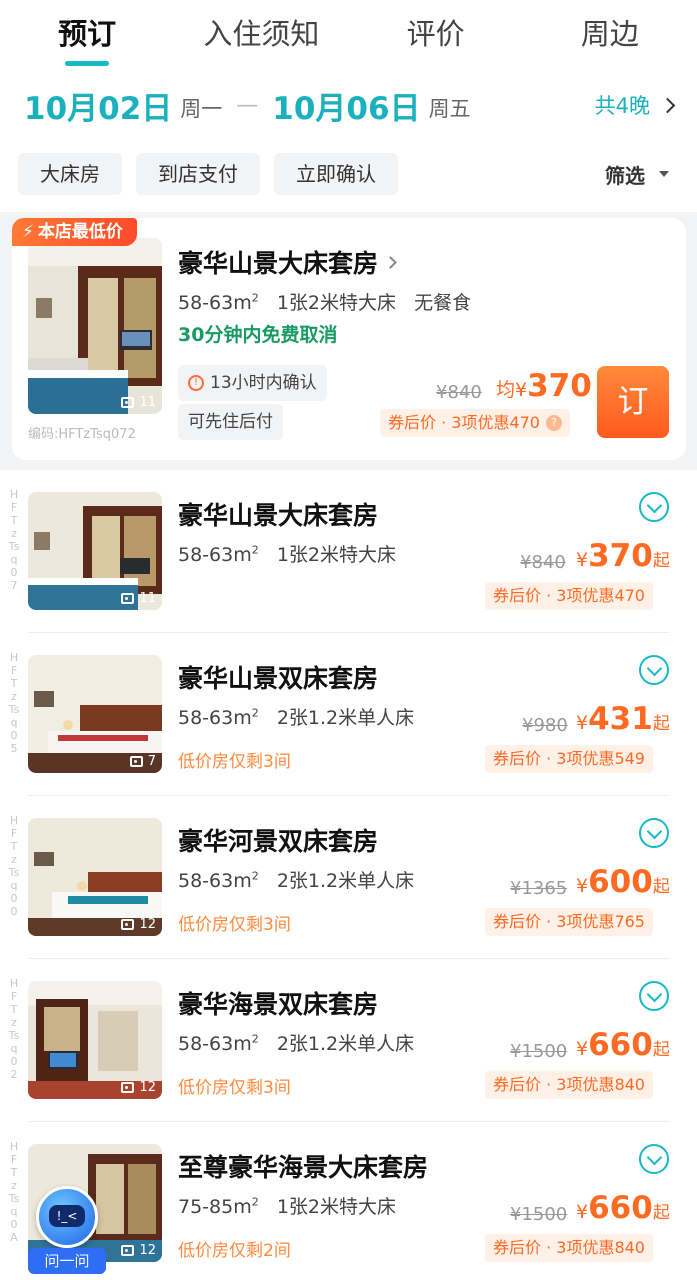 This screenshot has width=697, height=1280. Describe the element at coordinates (14, 703) in the screenshot. I see `room-code: HFTzTsq05` at that location.